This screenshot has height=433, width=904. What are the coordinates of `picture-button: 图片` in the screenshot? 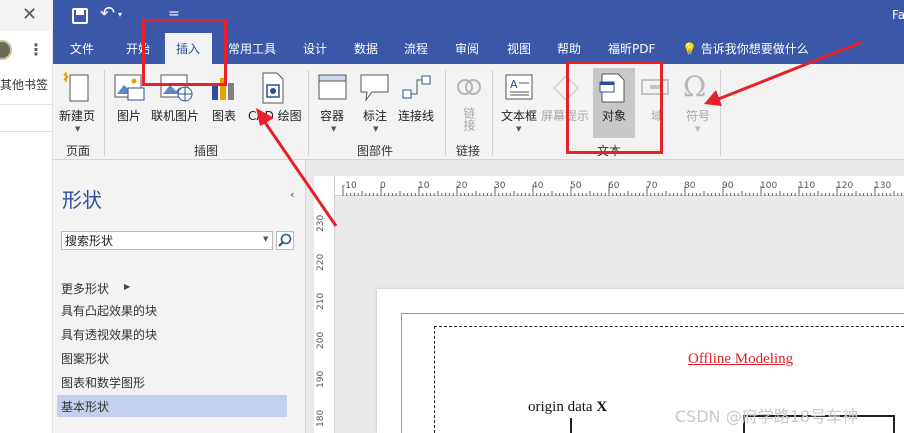 It's located at (129, 115).